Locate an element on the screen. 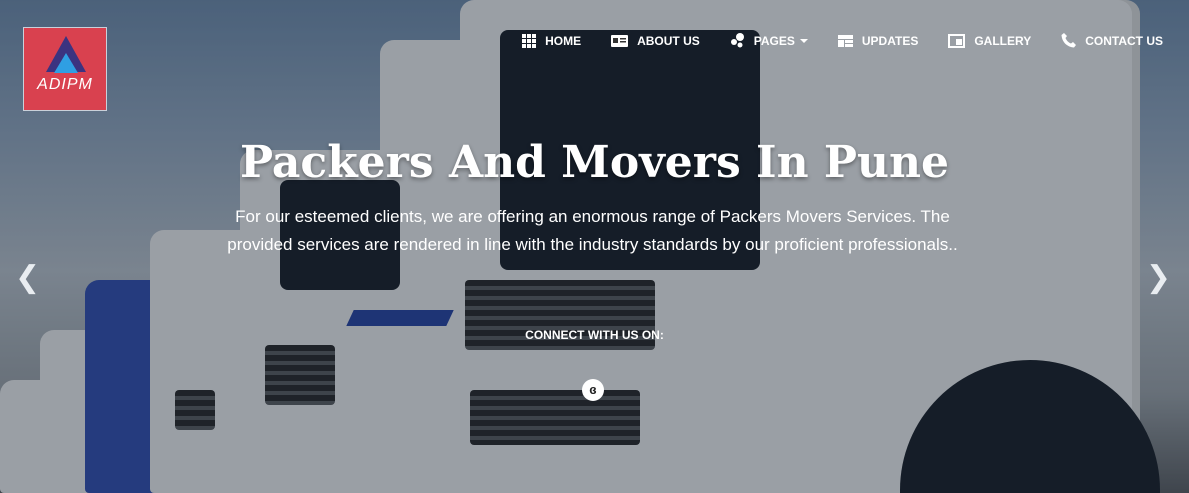 The width and height of the screenshot is (1189, 493). nav-contact-us-label: CONTACT US is located at coordinates (1124, 40).